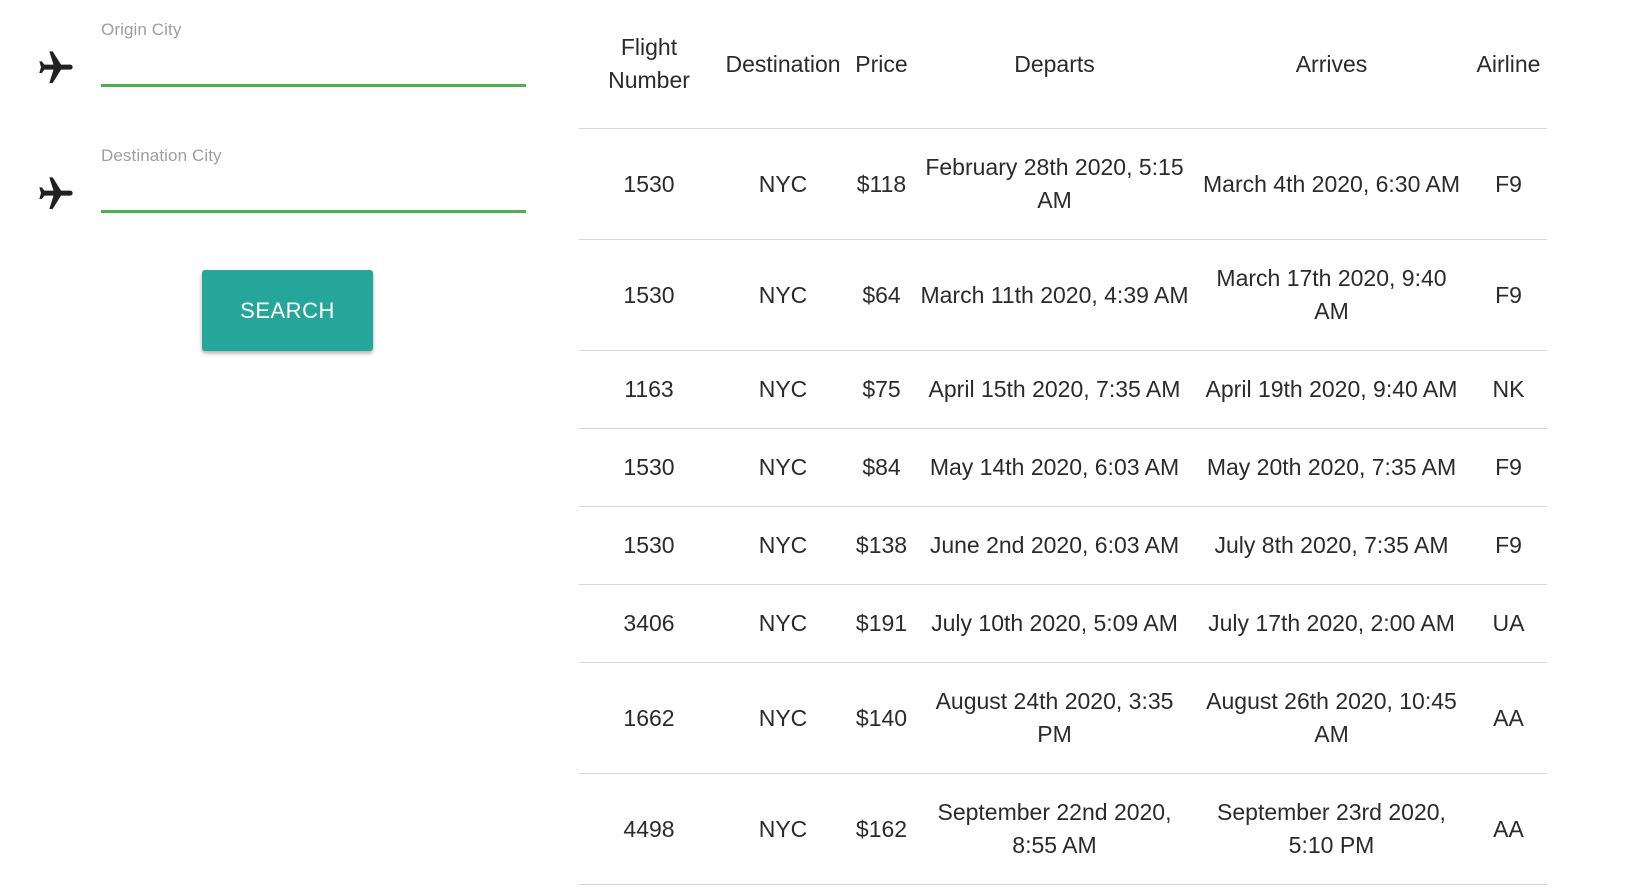 Image resolution: width=1647 pixels, height=893 pixels. I want to click on cell-departs: March 11th 2020, 4:39 AM, so click(1054, 295).